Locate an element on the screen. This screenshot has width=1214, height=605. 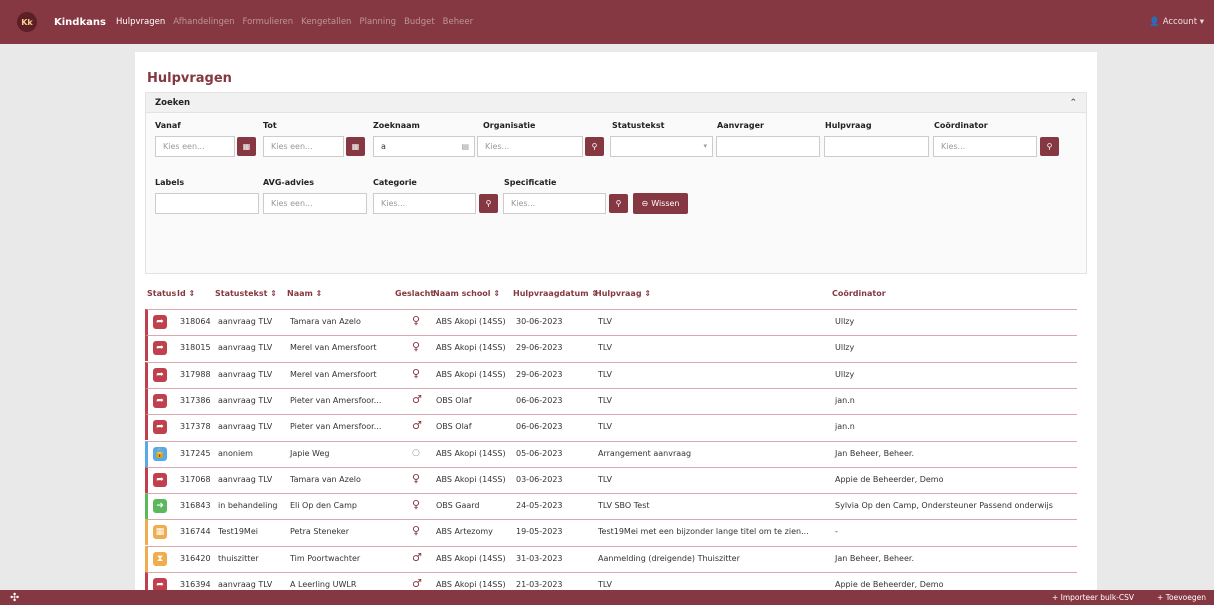
labels-input is located at coordinates (207, 203).